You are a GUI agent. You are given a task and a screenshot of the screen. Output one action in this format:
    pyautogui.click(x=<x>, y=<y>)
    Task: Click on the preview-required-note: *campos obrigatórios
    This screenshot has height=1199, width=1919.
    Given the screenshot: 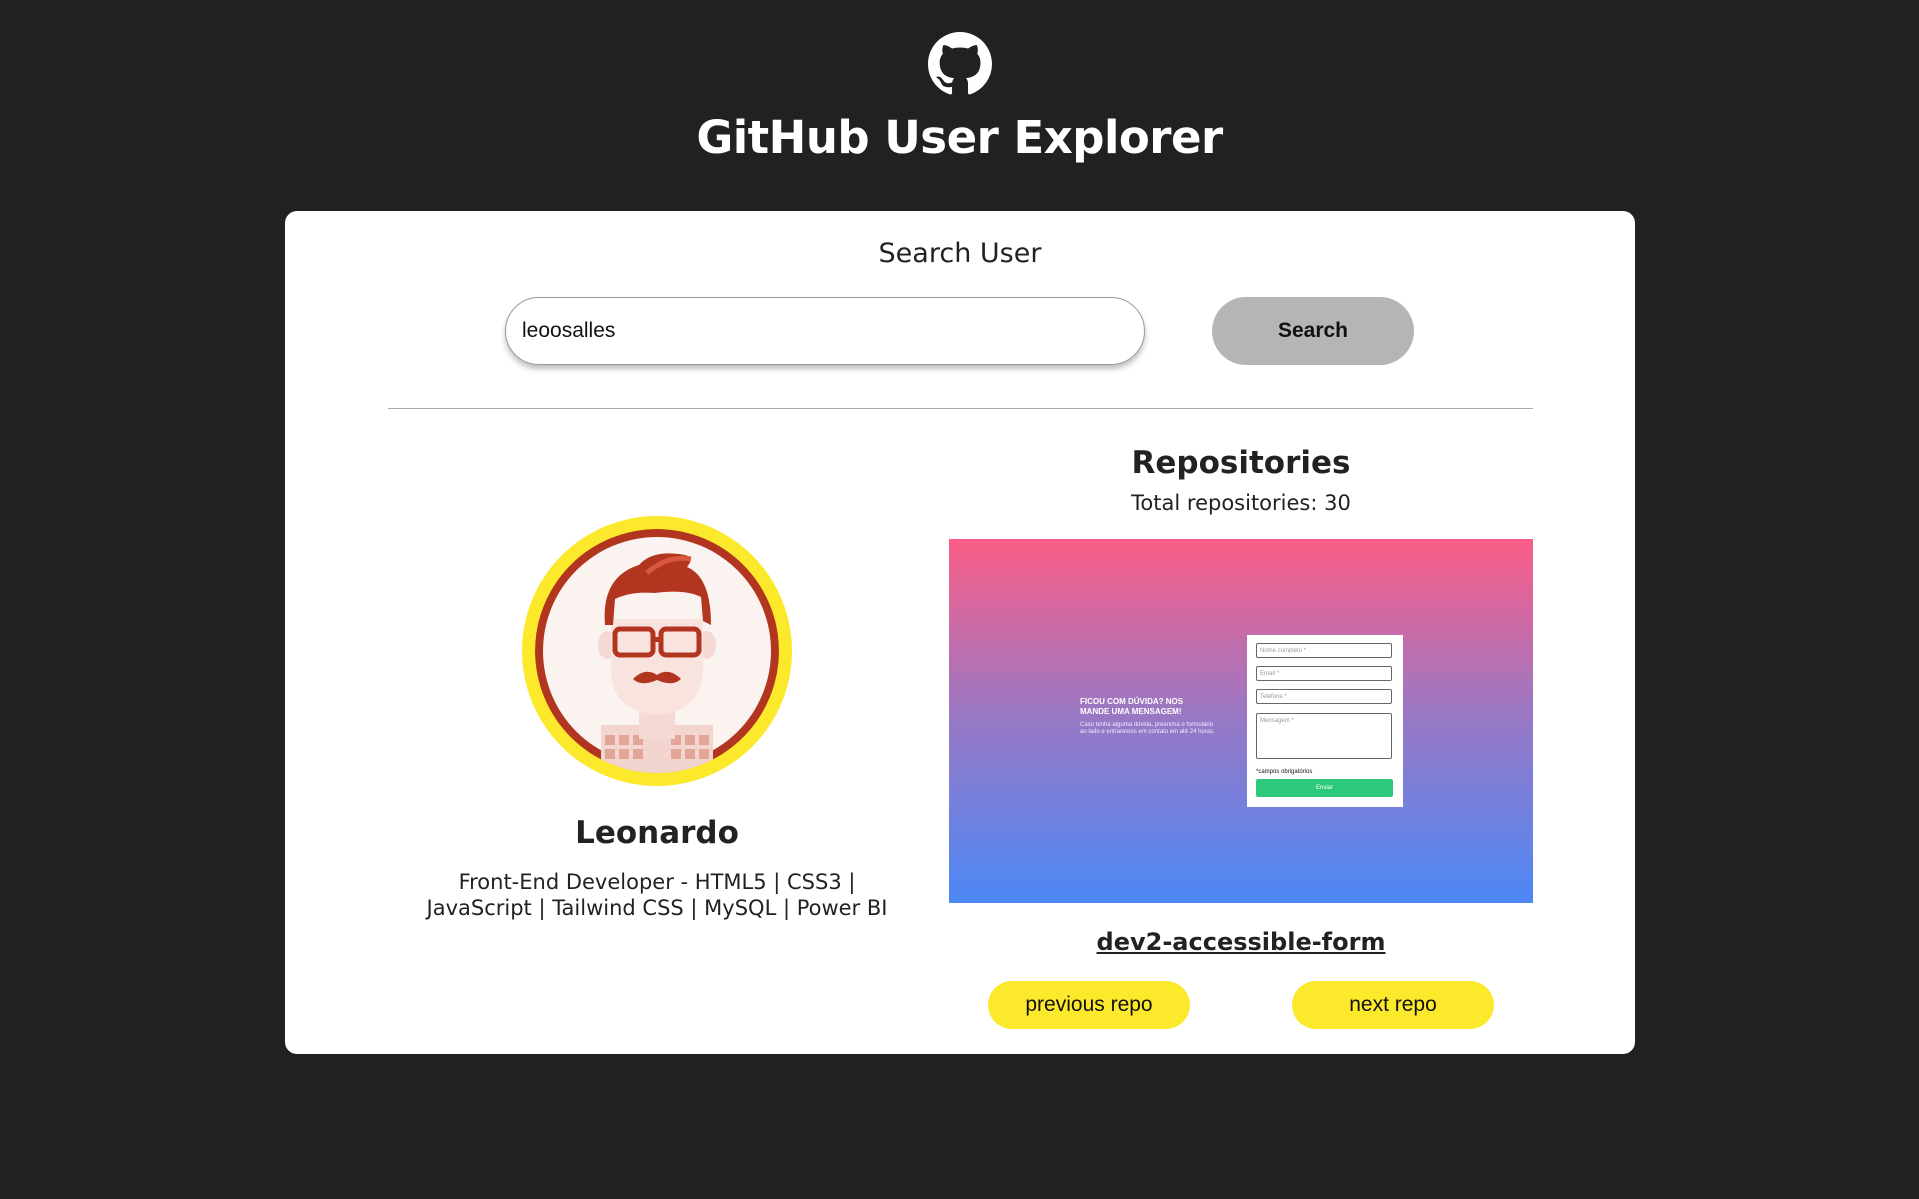 What is the action you would take?
    pyautogui.click(x=1284, y=772)
    